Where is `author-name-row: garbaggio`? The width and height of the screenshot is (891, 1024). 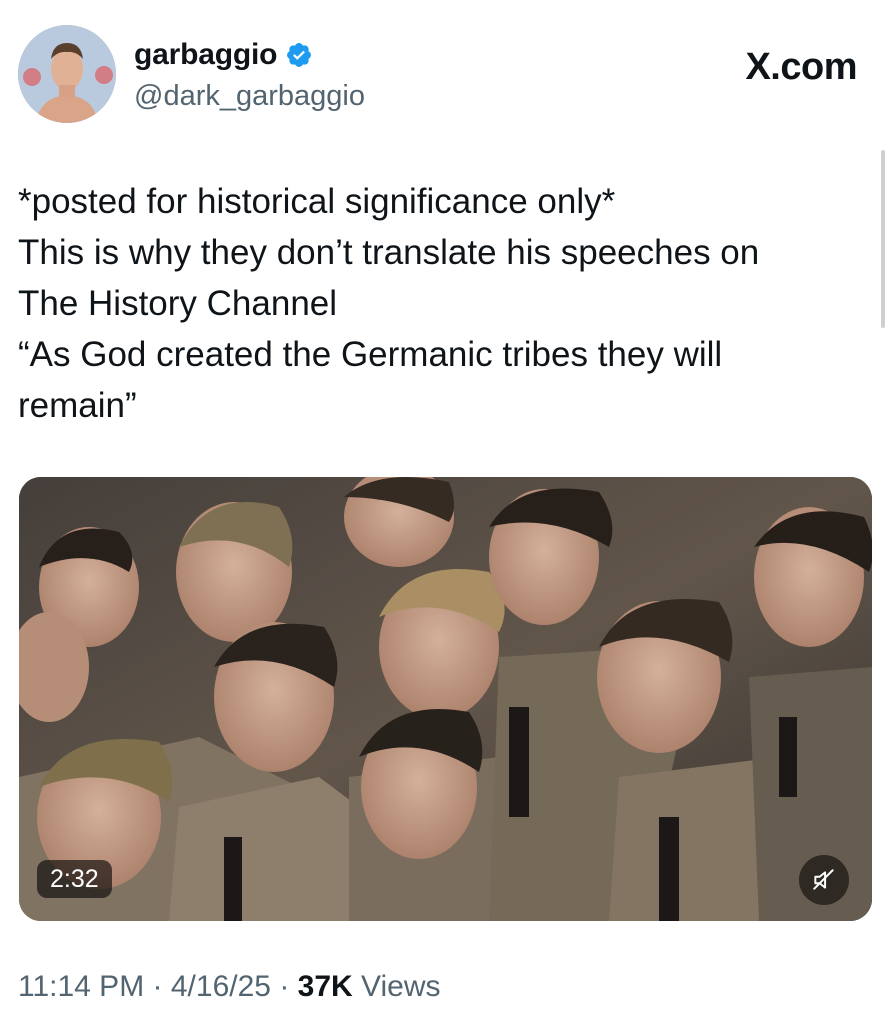 author-name-row: garbaggio is located at coordinates (223, 55).